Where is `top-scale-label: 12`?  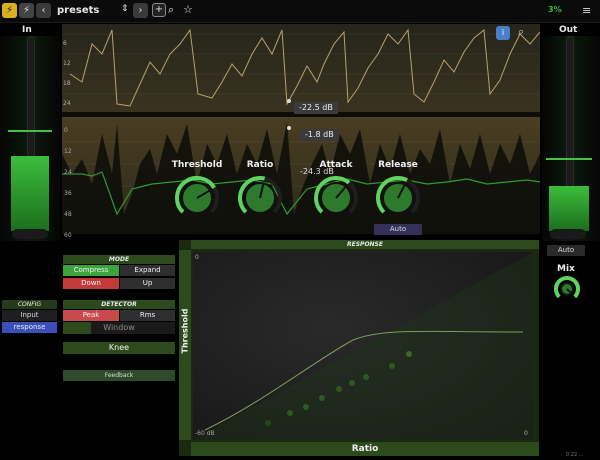 top-scale-label: 12 is located at coordinates (67, 63).